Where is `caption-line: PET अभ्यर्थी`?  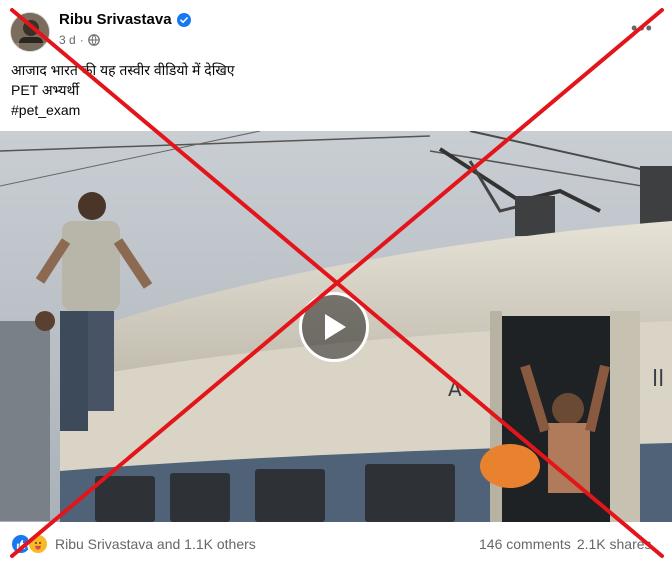 caption-line: PET अभ्यर्थी is located at coordinates (45, 90).